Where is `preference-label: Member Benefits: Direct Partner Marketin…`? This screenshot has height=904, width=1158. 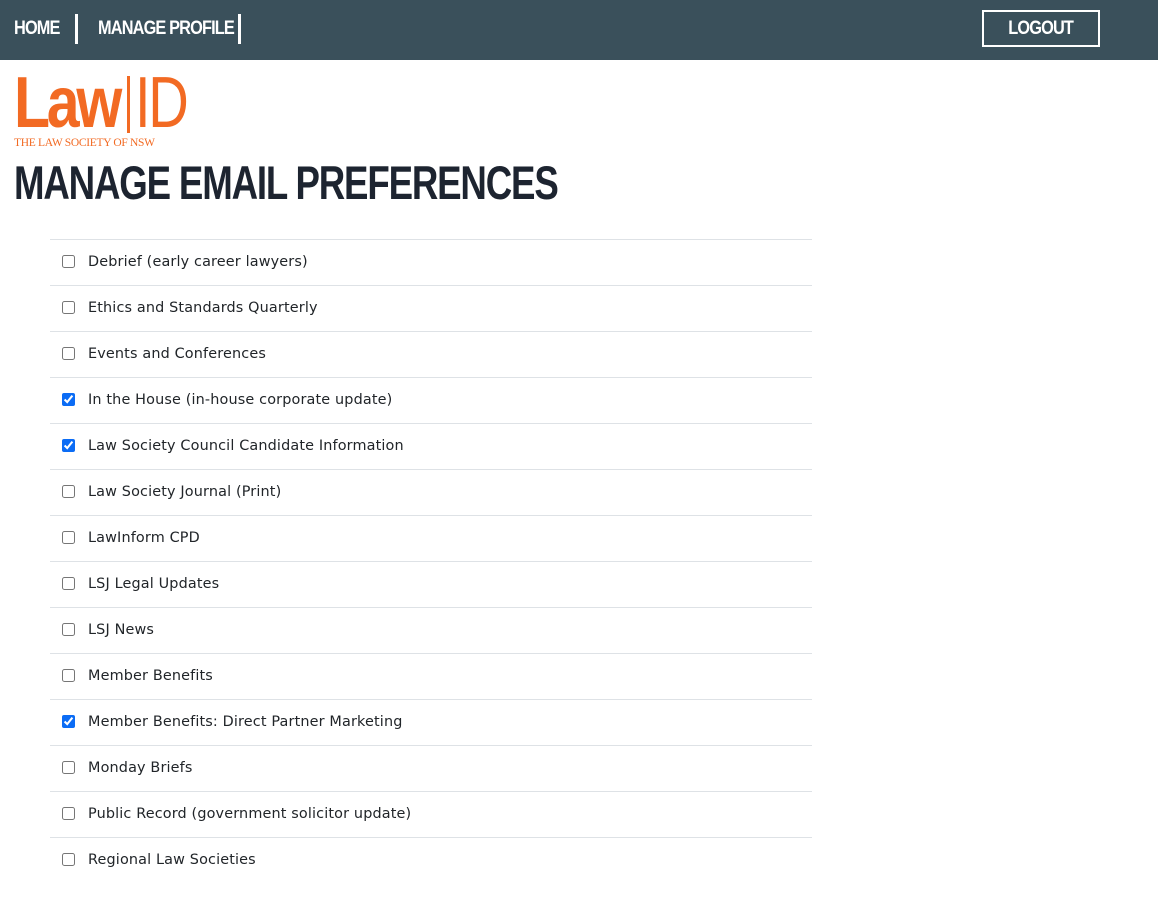 preference-label: Member Benefits: Direct Partner Marketin… is located at coordinates (245, 722).